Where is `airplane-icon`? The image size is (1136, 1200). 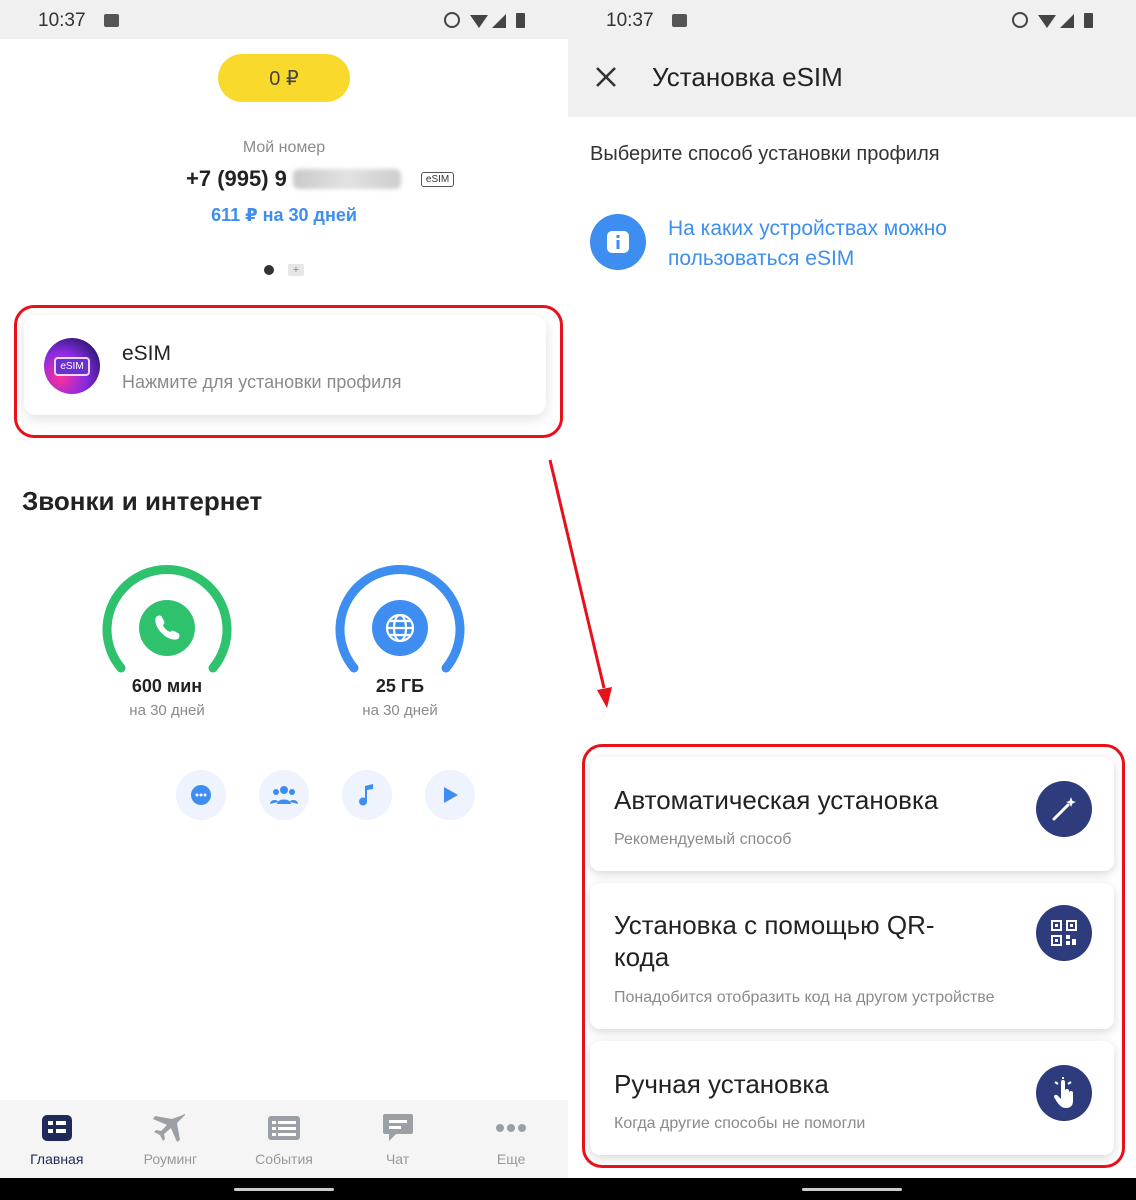
airplane-icon is located at coordinates (169, 1127).